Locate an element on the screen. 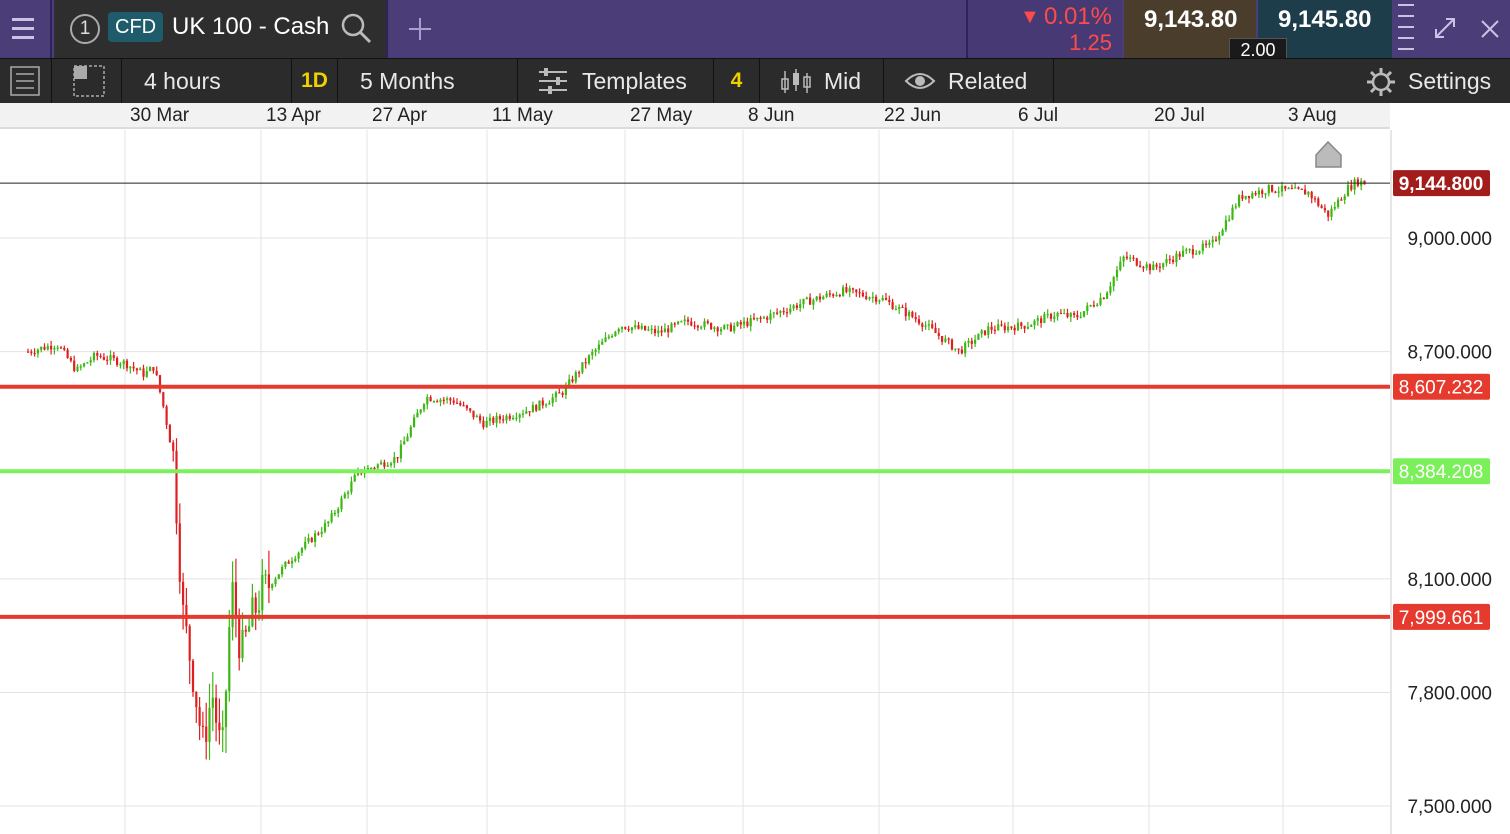 Image resolution: width=1510 pixels, height=834 pixels. x-tick-label: 13 Apr is located at coordinates (293, 115).